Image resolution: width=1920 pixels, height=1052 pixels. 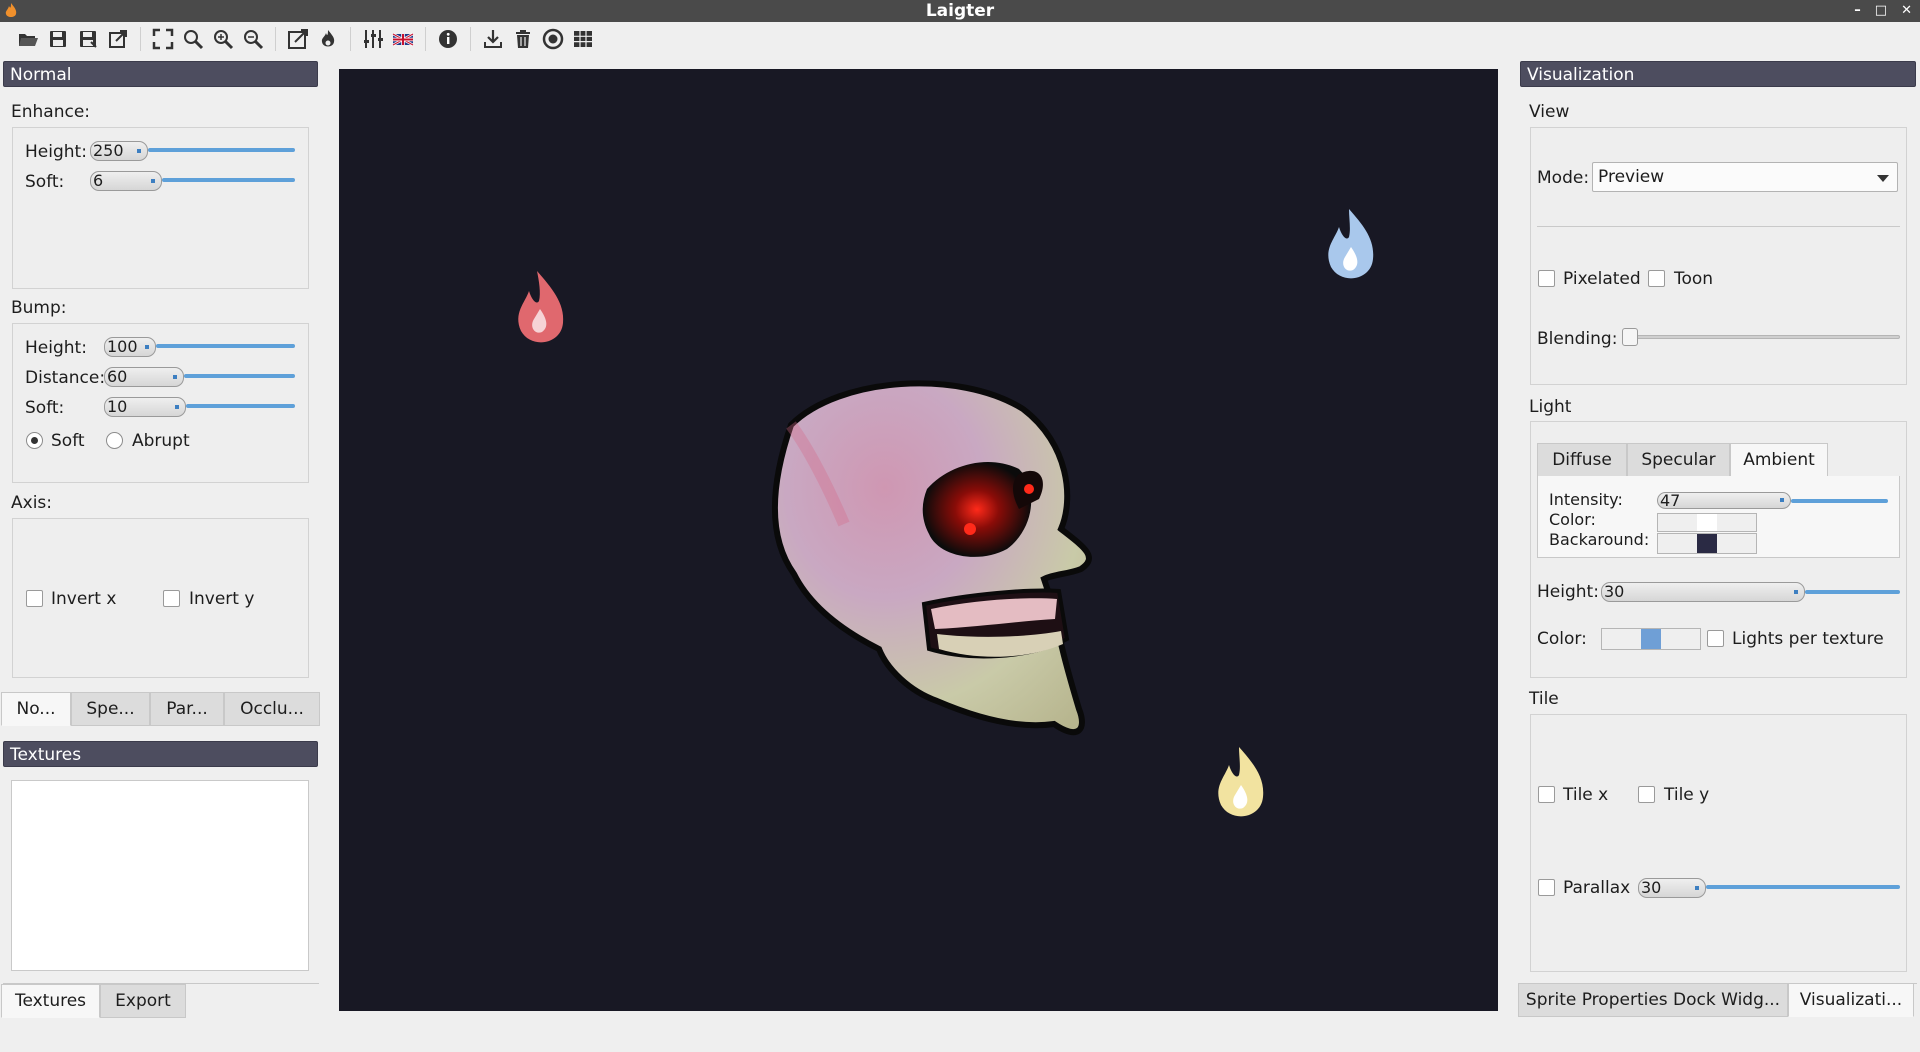 I want to click on bump-distance-slider, so click(x=239, y=376).